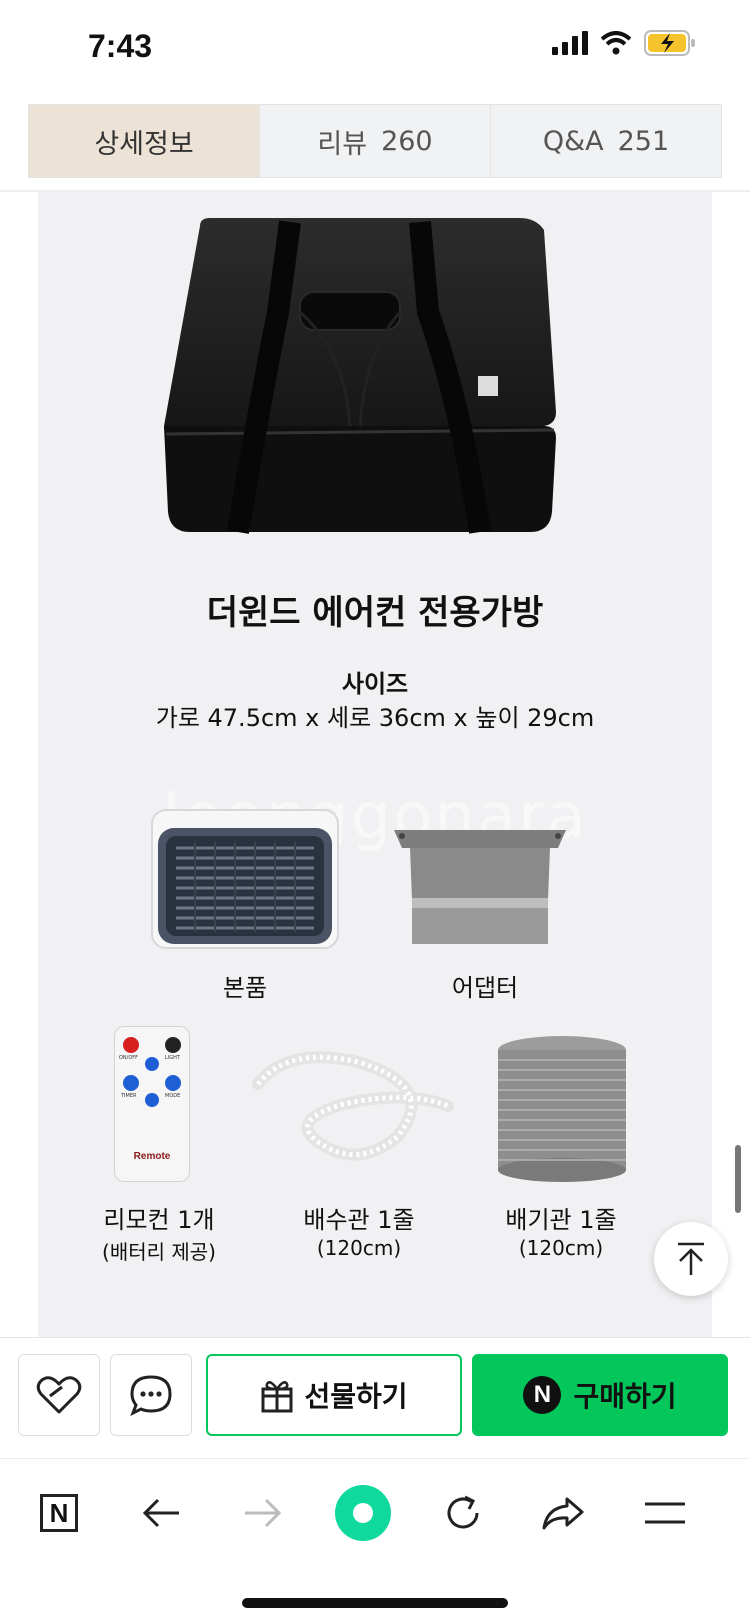 The width and height of the screenshot is (750, 1623). I want to click on green-dot-button, so click(363, 1513).